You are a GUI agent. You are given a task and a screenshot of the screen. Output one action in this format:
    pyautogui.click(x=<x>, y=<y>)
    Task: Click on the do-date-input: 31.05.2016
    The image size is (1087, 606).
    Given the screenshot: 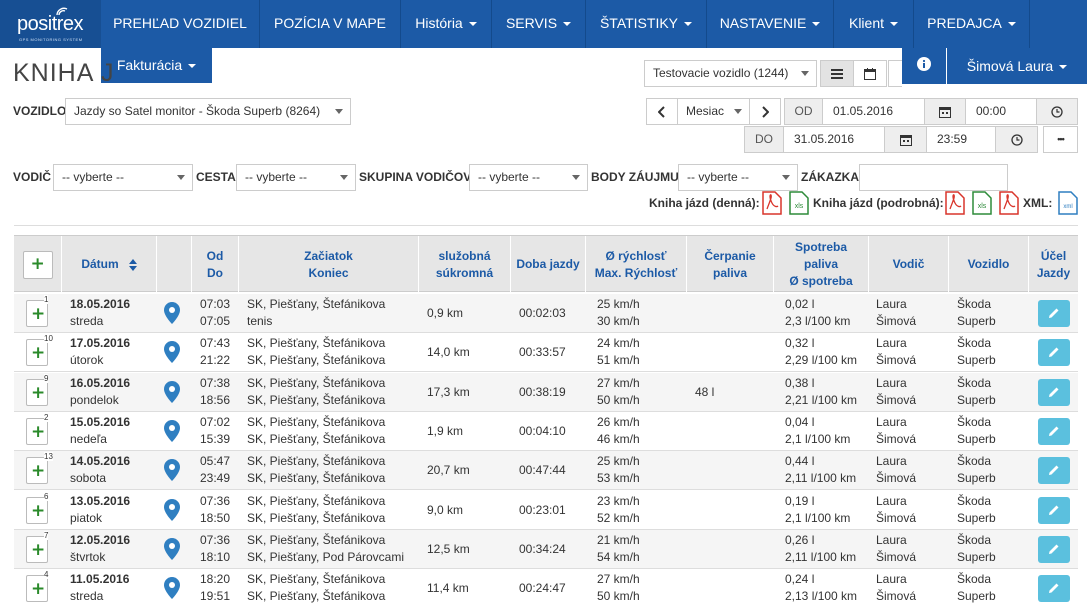 What is the action you would take?
    pyautogui.click(x=834, y=139)
    